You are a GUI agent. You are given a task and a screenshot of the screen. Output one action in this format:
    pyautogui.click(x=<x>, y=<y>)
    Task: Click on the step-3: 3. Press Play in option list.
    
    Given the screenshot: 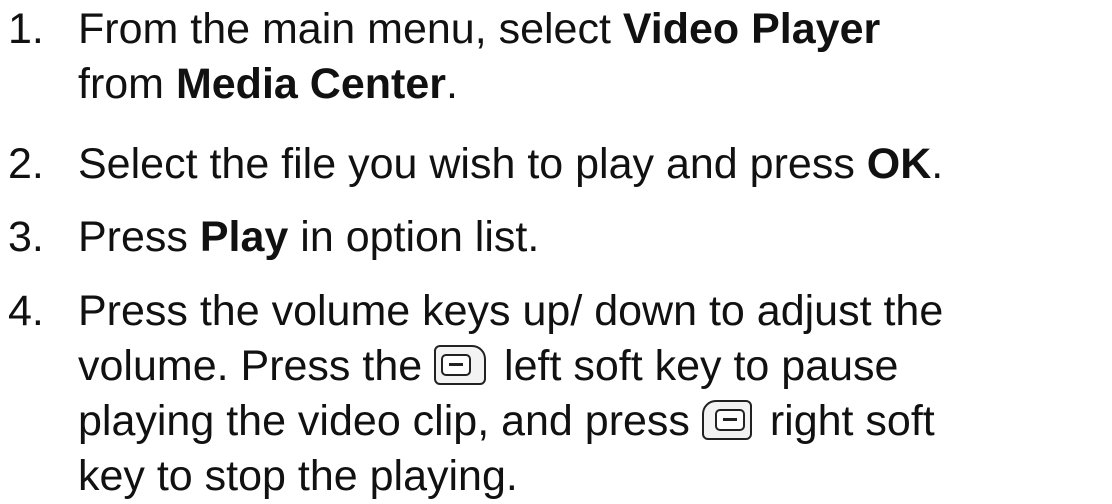 What is the action you would take?
    pyautogui.click(x=560, y=237)
    